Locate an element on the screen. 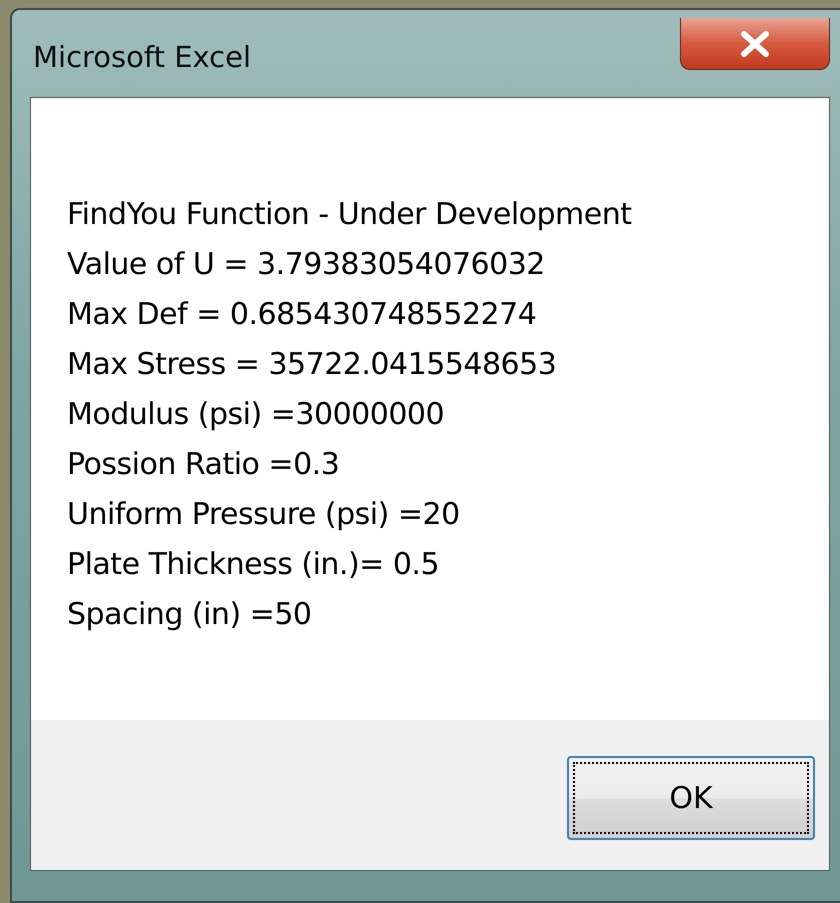  close-icon is located at coordinates (755, 43).